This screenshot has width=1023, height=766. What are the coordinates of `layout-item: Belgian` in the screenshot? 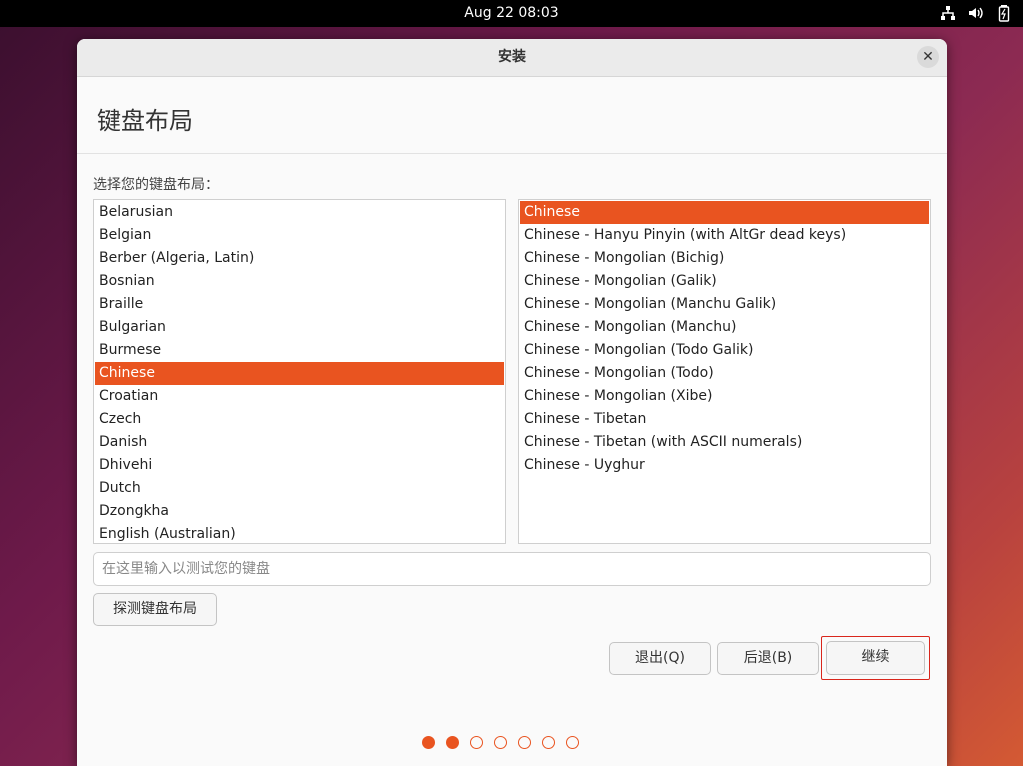 It's located at (299, 235).